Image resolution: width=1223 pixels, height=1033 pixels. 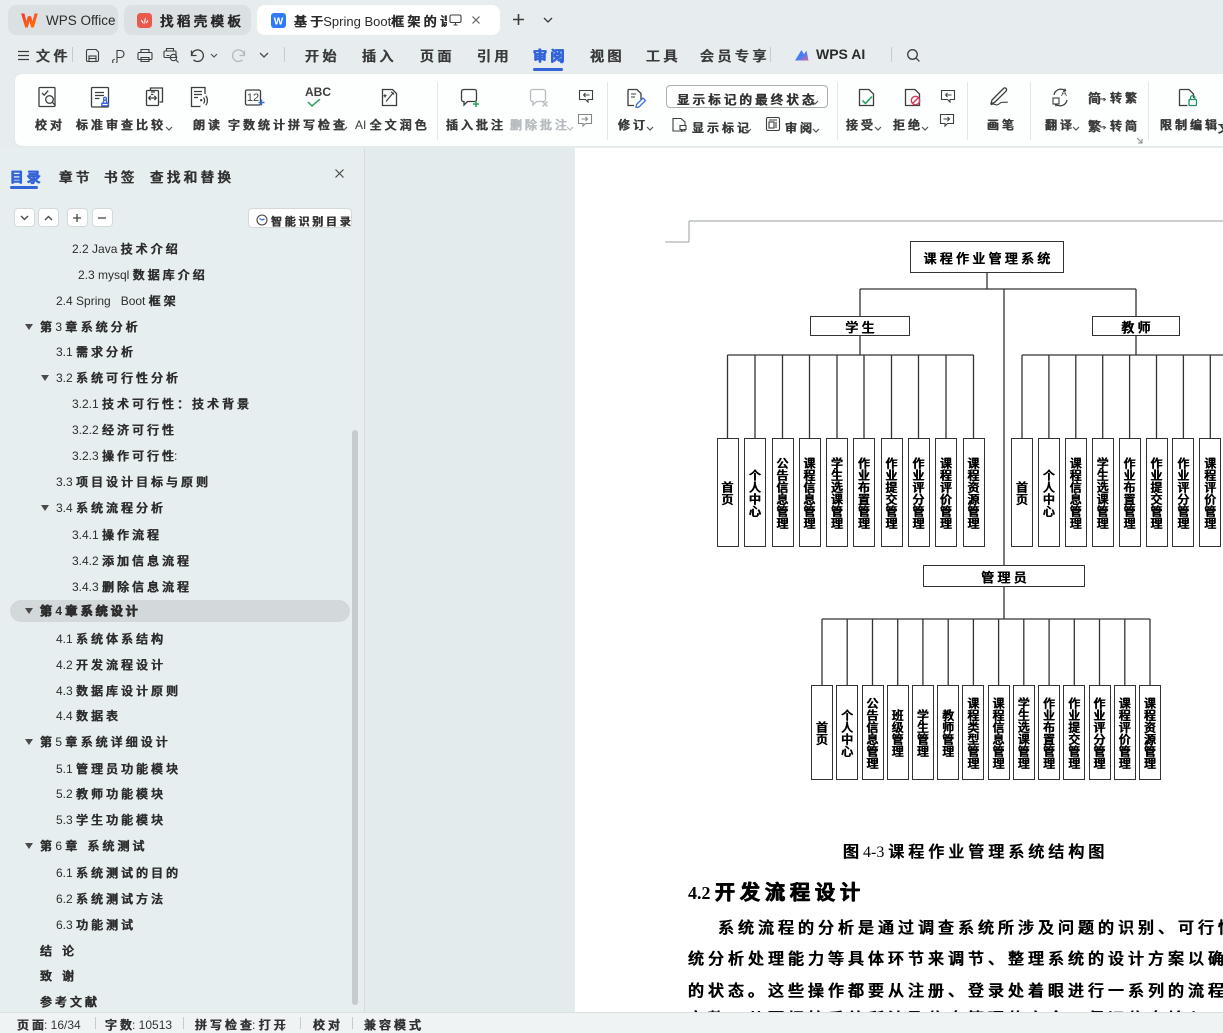 I want to click on svg-text: W, so click(x=279, y=21).